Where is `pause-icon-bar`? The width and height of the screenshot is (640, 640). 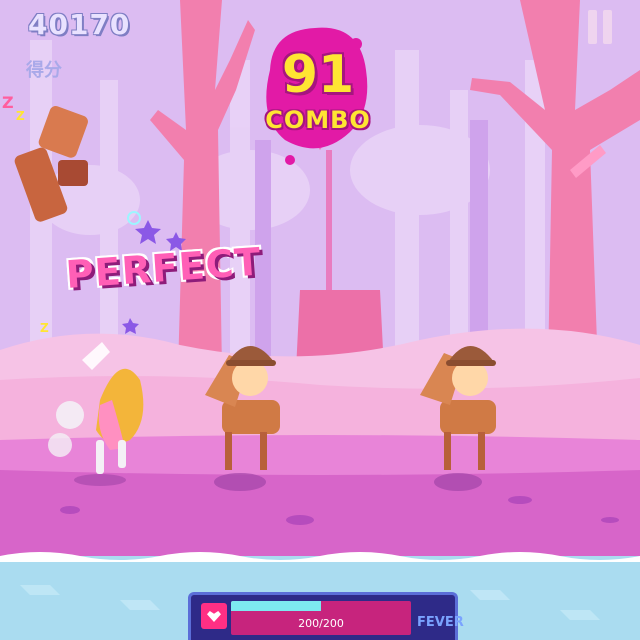 pause-icon-bar is located at coordinates (607, 27).